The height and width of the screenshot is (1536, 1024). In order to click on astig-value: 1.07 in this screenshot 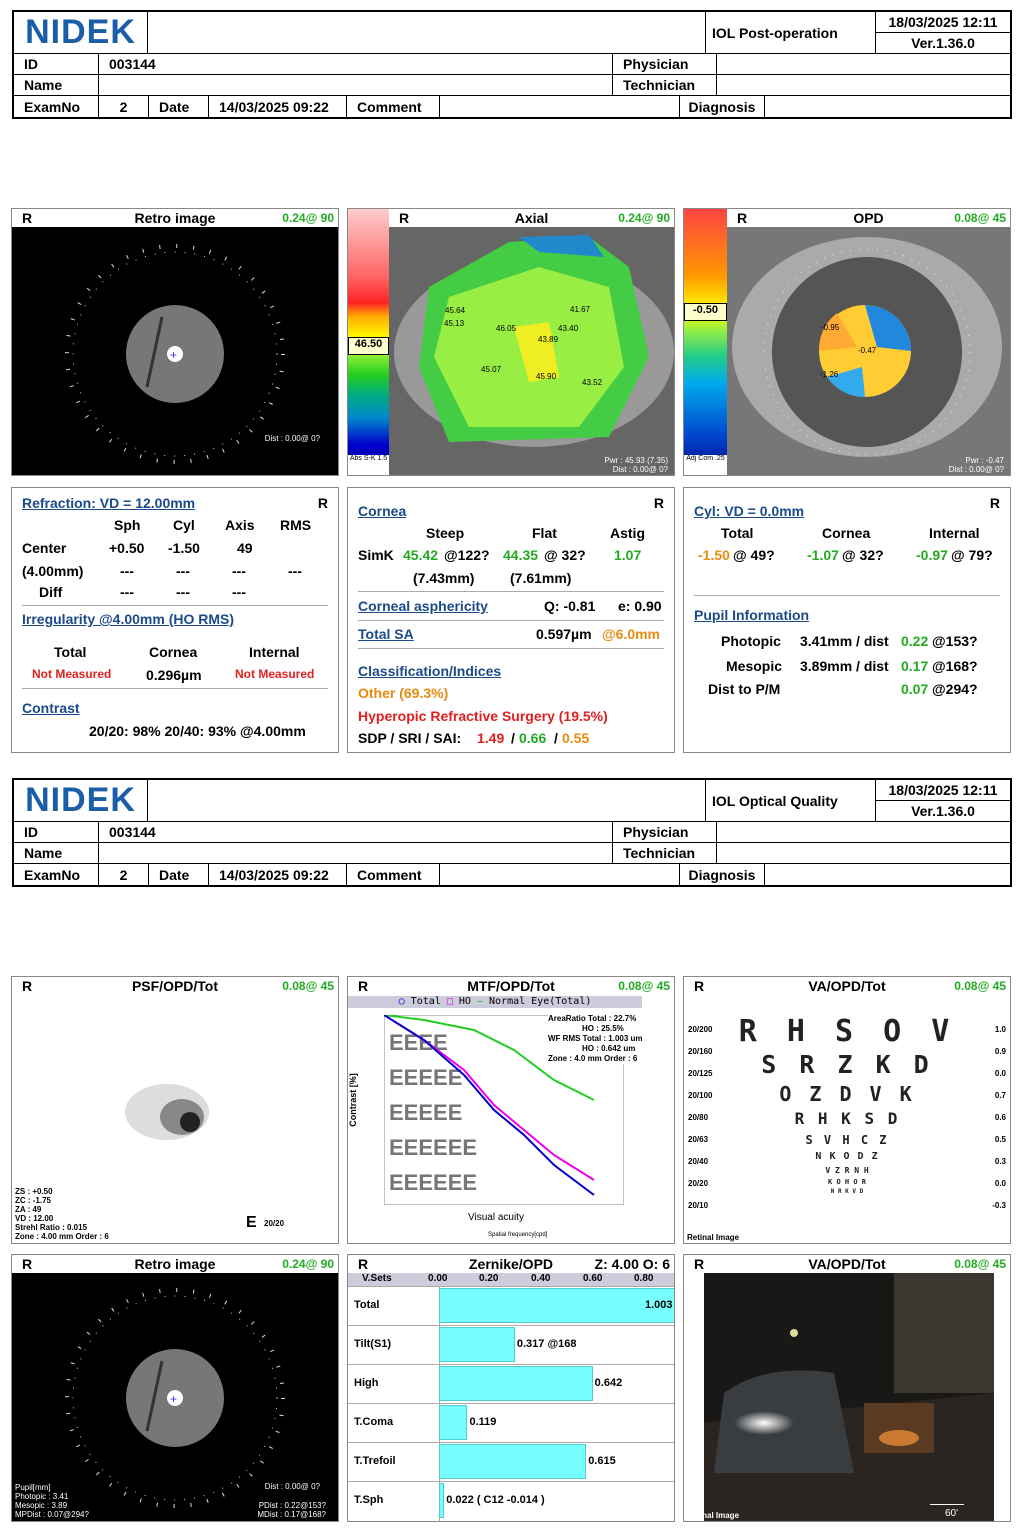, I will do `click(628, 555)`.